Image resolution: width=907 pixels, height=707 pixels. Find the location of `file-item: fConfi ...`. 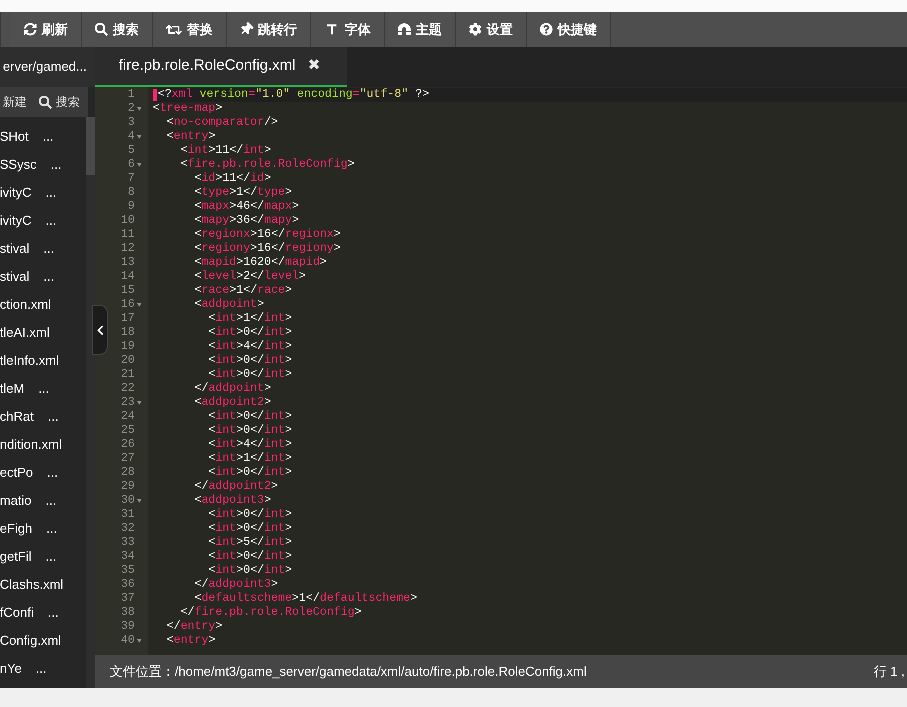

file-item: fConfi ... is located at coordinates (43, 613).